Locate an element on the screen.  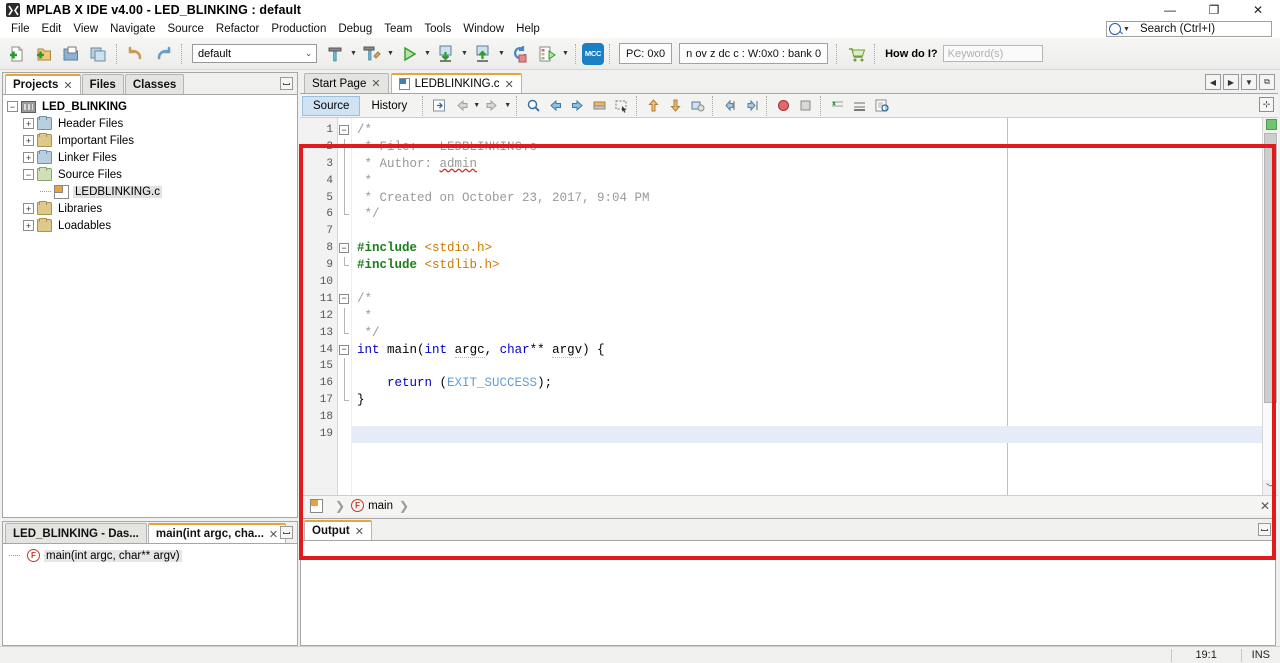
close-button: ✕ is located at coordinates (1258, 10).